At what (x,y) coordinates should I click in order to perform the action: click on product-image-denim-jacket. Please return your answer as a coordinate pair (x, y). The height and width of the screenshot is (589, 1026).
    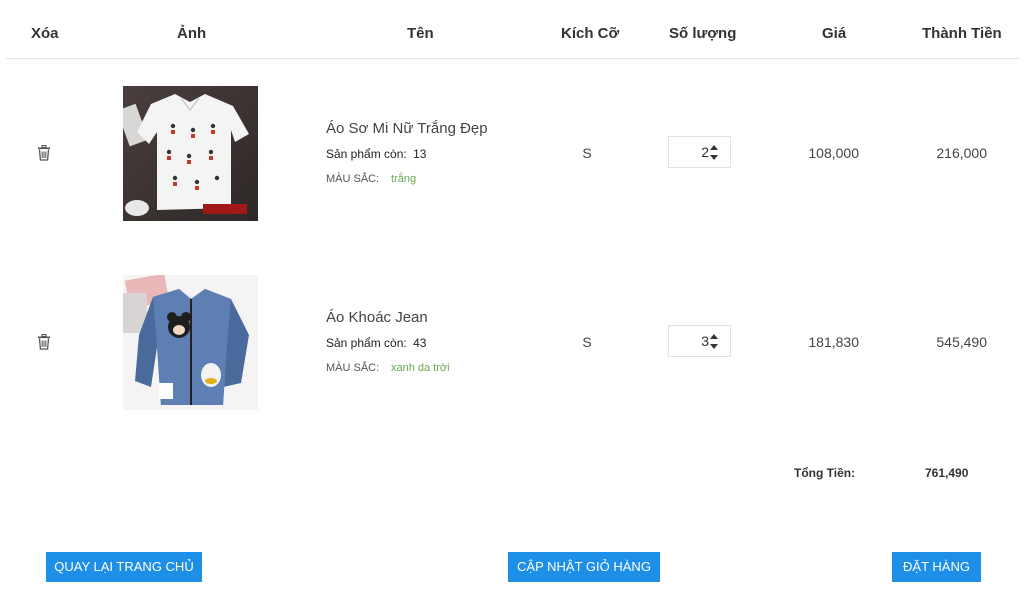
    Looking at the image, I should click on (190, 342).